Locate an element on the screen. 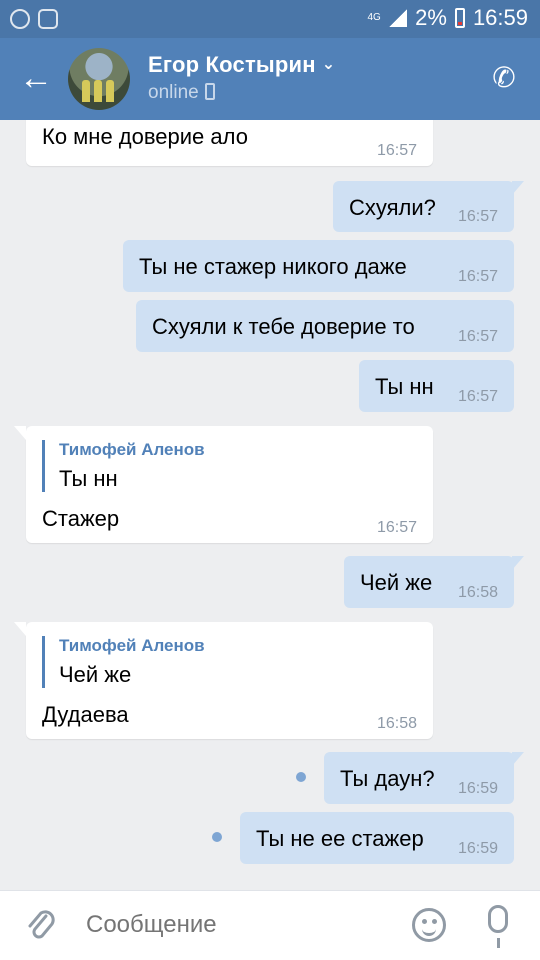 The width and height of the screenshot is (540, 960). battery-percent: 2% is located at coordinates (431, 17).